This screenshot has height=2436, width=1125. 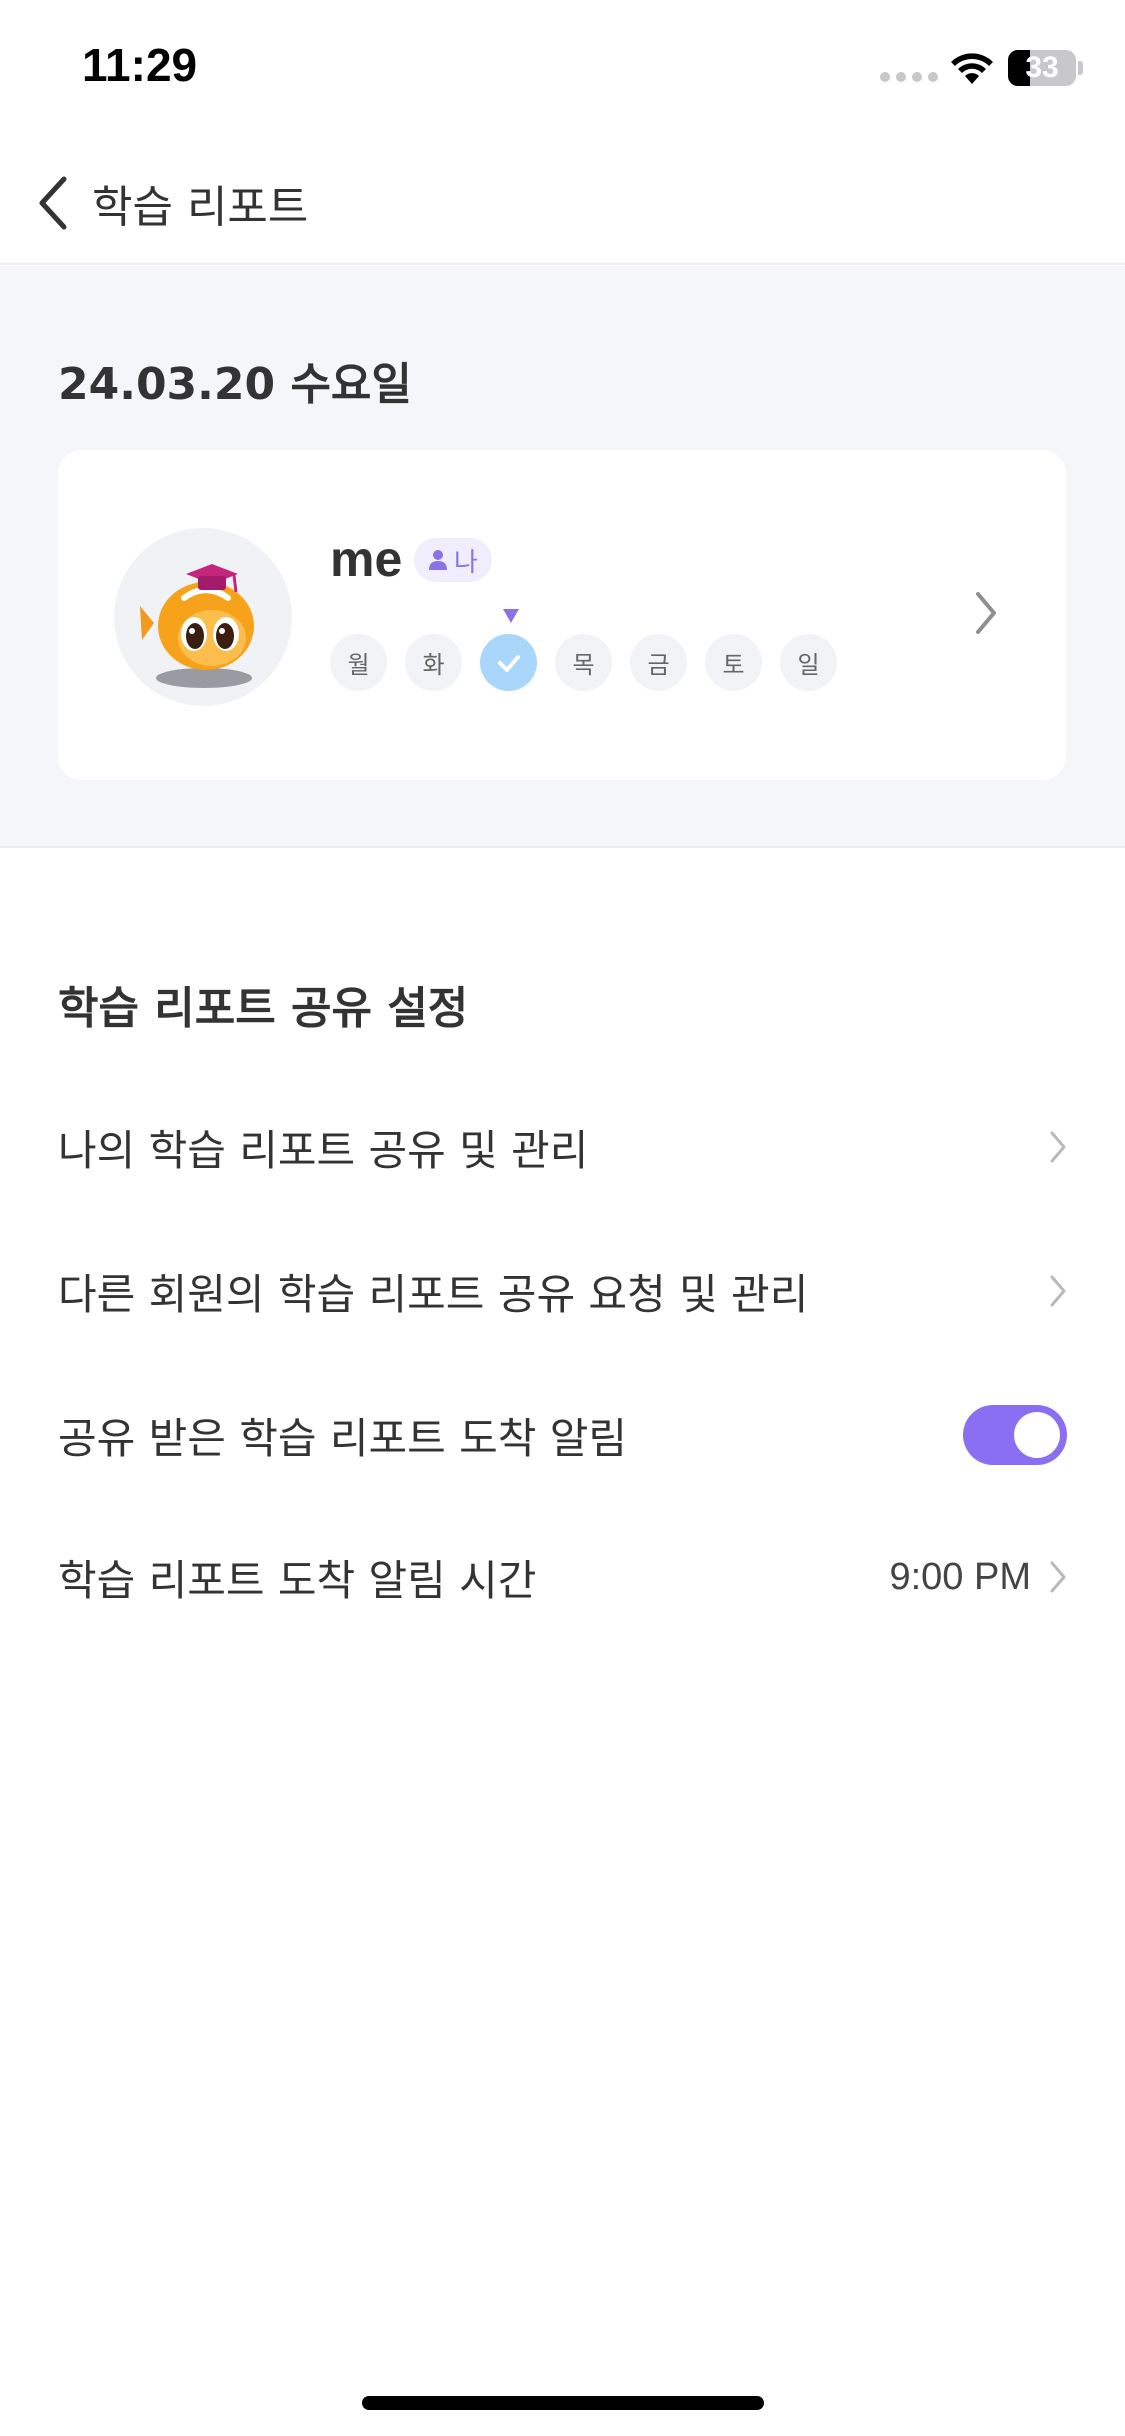 I want to click on setting-label: 나의 학습 리포트 공유 및 관리, so click(x=323, y=1150).